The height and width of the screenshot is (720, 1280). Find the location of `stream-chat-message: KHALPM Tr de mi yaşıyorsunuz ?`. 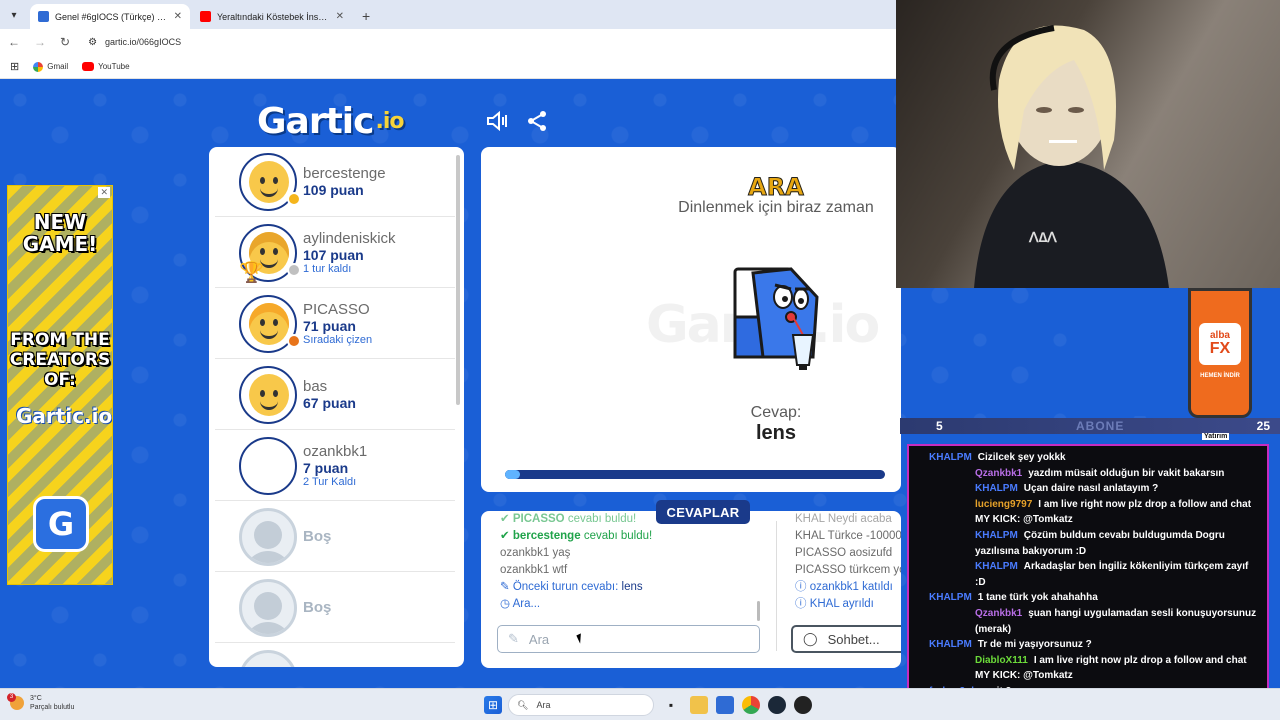

stream-chat-message: KHALPM Tr de mi yaşıyorsunuz ? is located at coordinates (1088, 645).